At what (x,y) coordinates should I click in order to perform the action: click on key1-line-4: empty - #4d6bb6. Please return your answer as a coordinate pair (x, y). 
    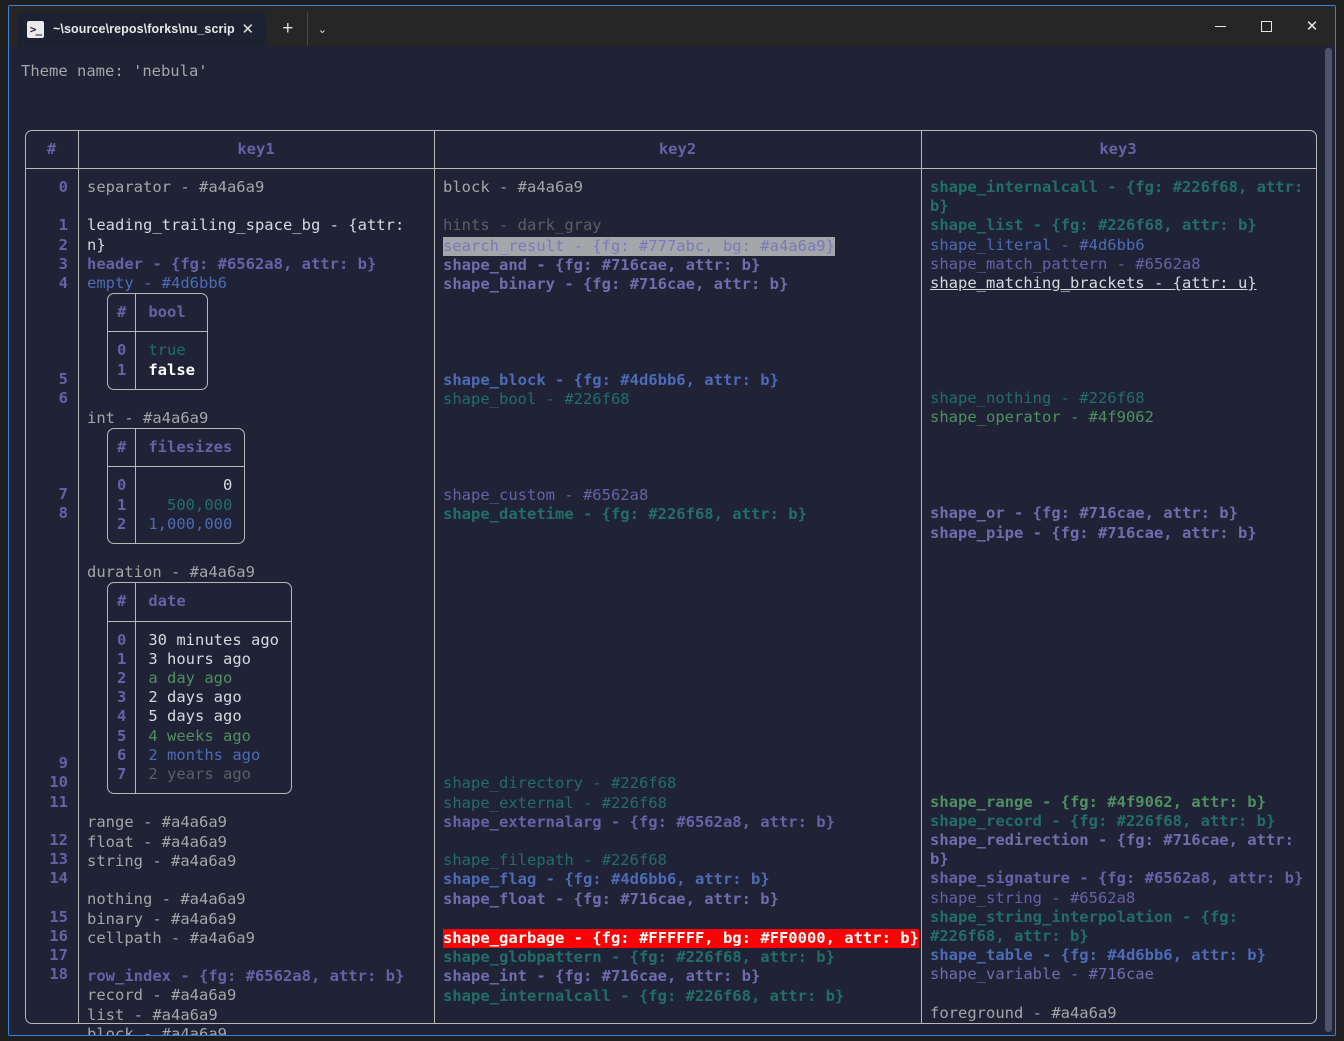
    Looking at the image, I should click on (157, 283).